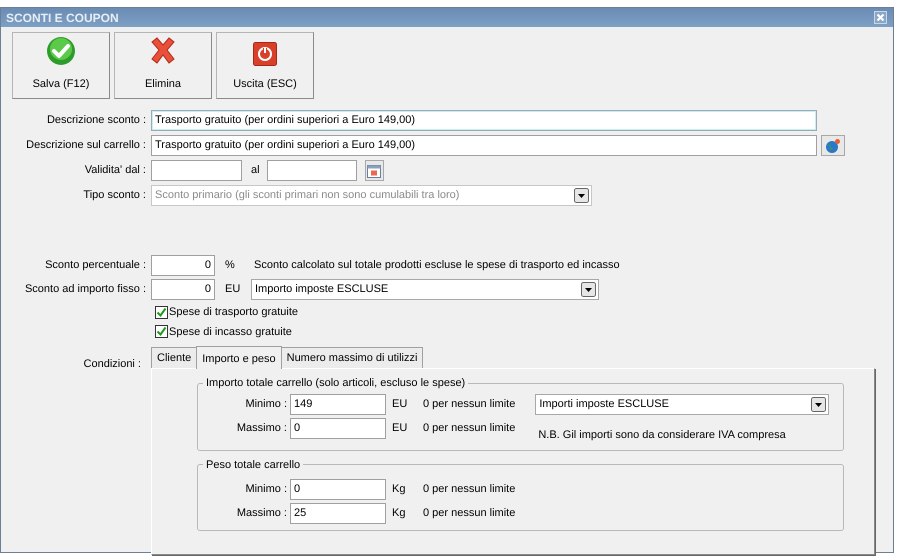 The width and height of the screenshot is (898, 559). I want to click on group-title: Importo totale carrello (solo articoli, escluso le spese), so click(335, 383).